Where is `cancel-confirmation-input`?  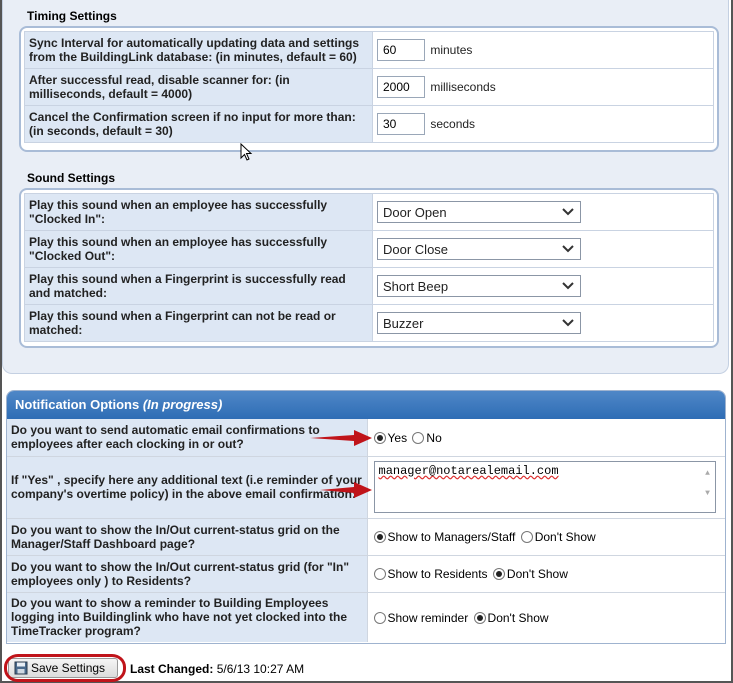
cancel-confirmation-input is located at coordinates (401, 124).